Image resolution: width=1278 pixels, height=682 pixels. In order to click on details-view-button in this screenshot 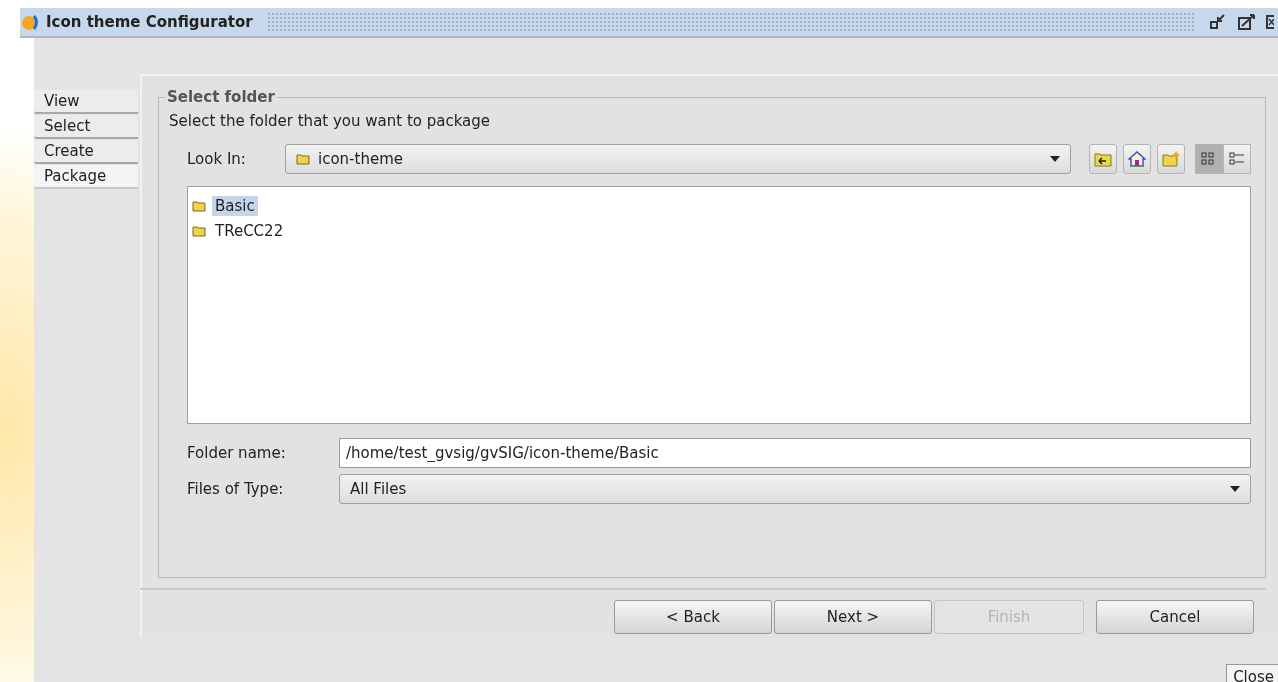, I will do `click(1237, 159)`.